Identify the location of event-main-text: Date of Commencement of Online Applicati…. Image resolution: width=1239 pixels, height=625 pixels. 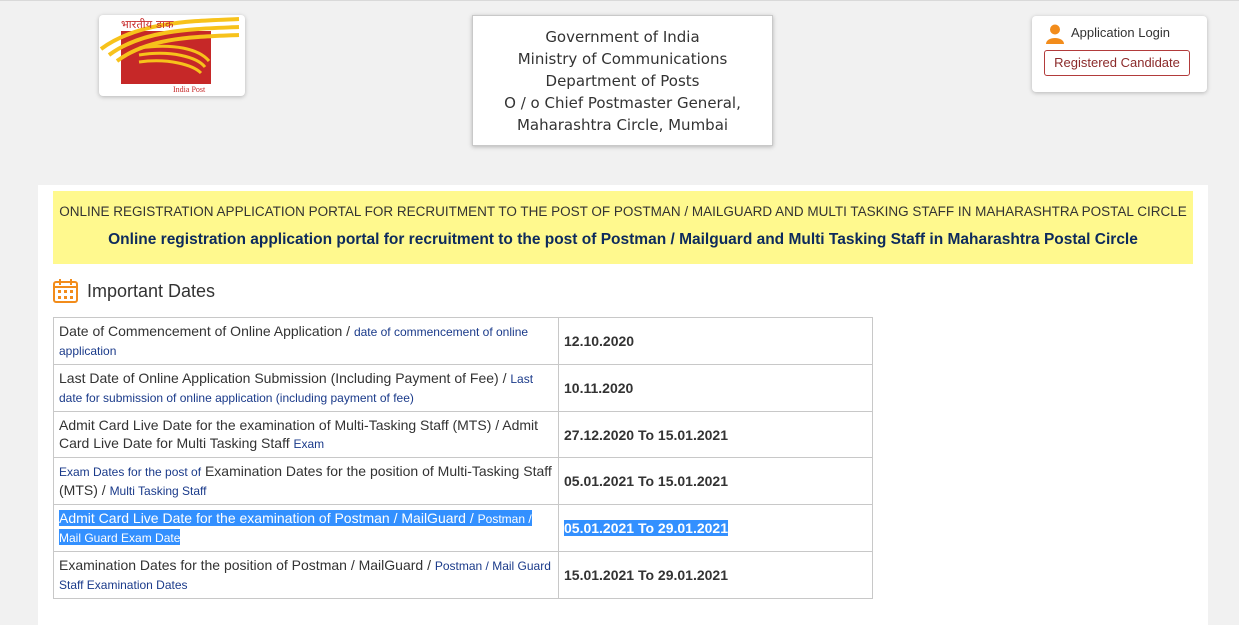
(201, 331).